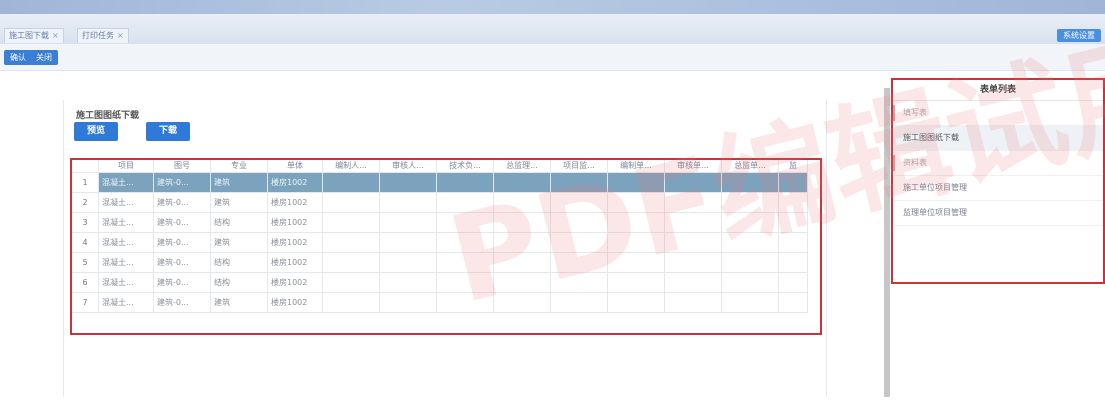 This screenshot has width=1105, height=420. What do you see at coordinates (18, 57) in the screenshot?
I see `confirm-button: 确认` at bounding box center [18, 57].